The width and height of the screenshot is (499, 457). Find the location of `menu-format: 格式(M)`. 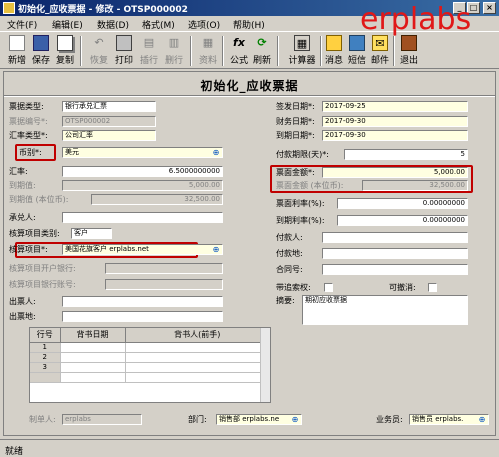

menu-format: 格式(M) is located at coordinates (158, 24).